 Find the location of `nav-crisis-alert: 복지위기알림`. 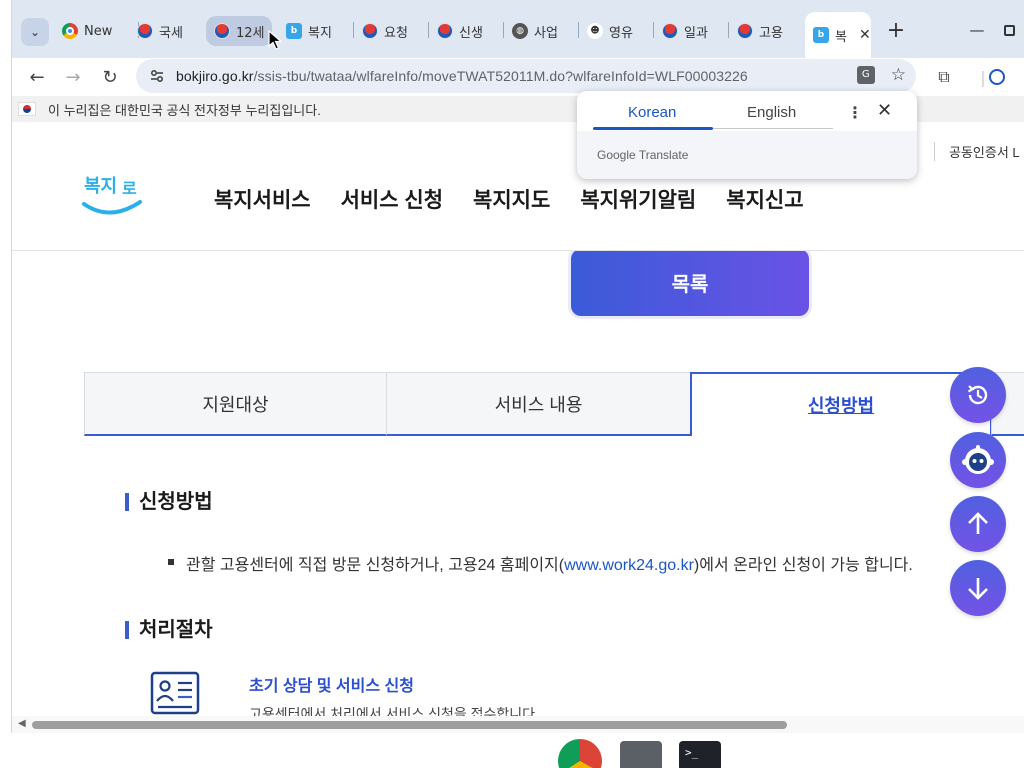

nav-crisis-alert: 복지위기알림 is located at coordinates (638, 199).